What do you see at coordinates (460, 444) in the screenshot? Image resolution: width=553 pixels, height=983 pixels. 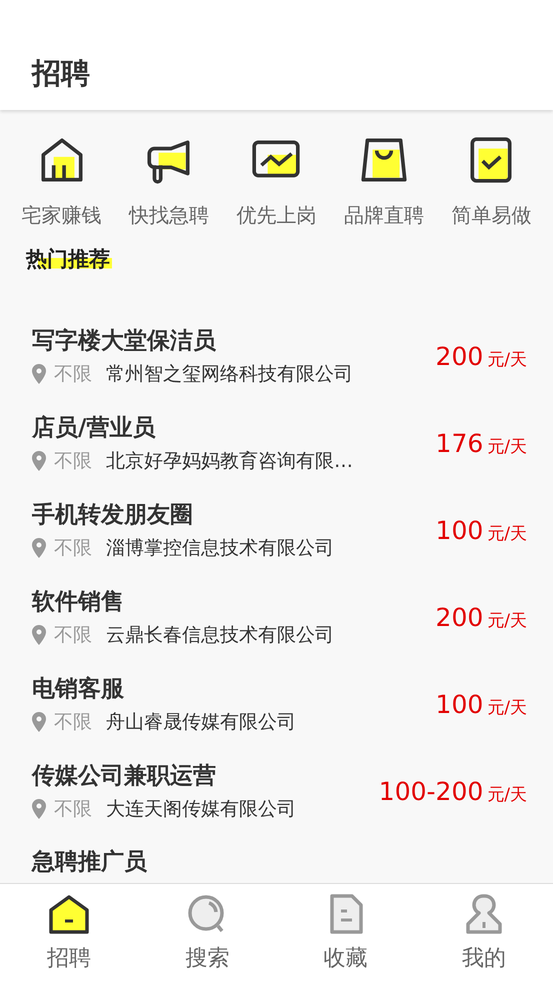 I see `salary-amount: 176` at bounding box center [460, 444].